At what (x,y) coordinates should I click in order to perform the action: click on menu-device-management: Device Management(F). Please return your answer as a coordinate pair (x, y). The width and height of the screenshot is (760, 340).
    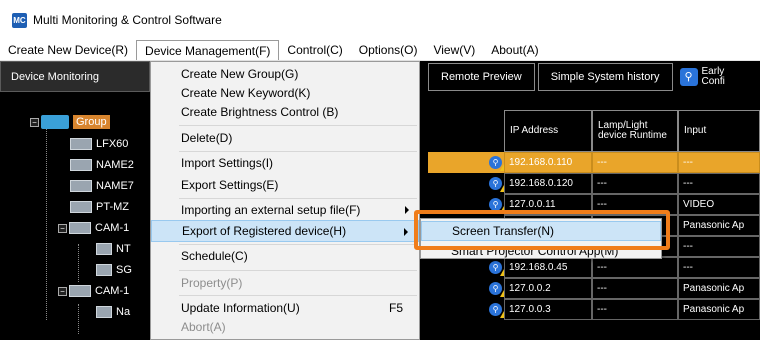
    Looking at the image, I should click on (208, 50).